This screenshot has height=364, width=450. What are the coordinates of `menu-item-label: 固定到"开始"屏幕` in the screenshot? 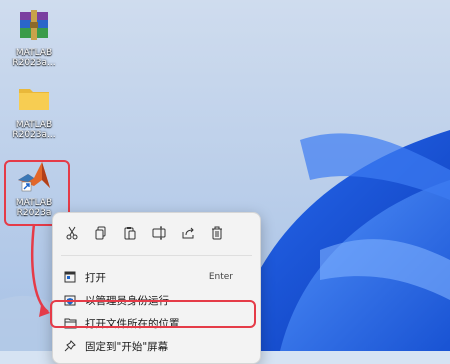 It's located at (127, 346).